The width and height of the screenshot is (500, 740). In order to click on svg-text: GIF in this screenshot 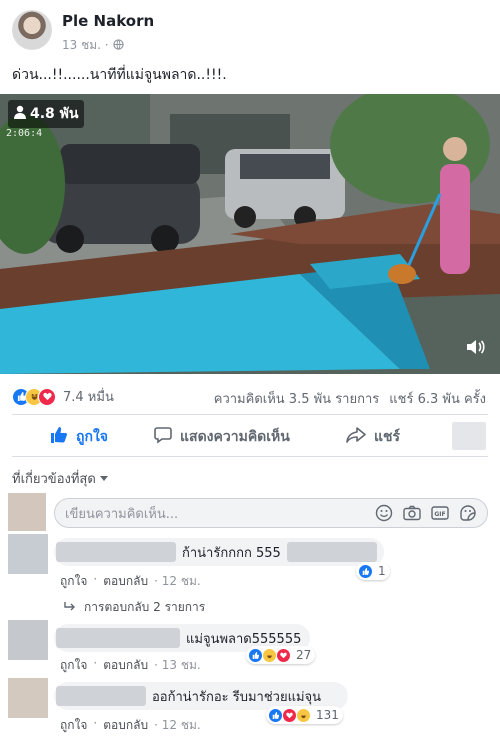, I will do `click(439, 514)`.